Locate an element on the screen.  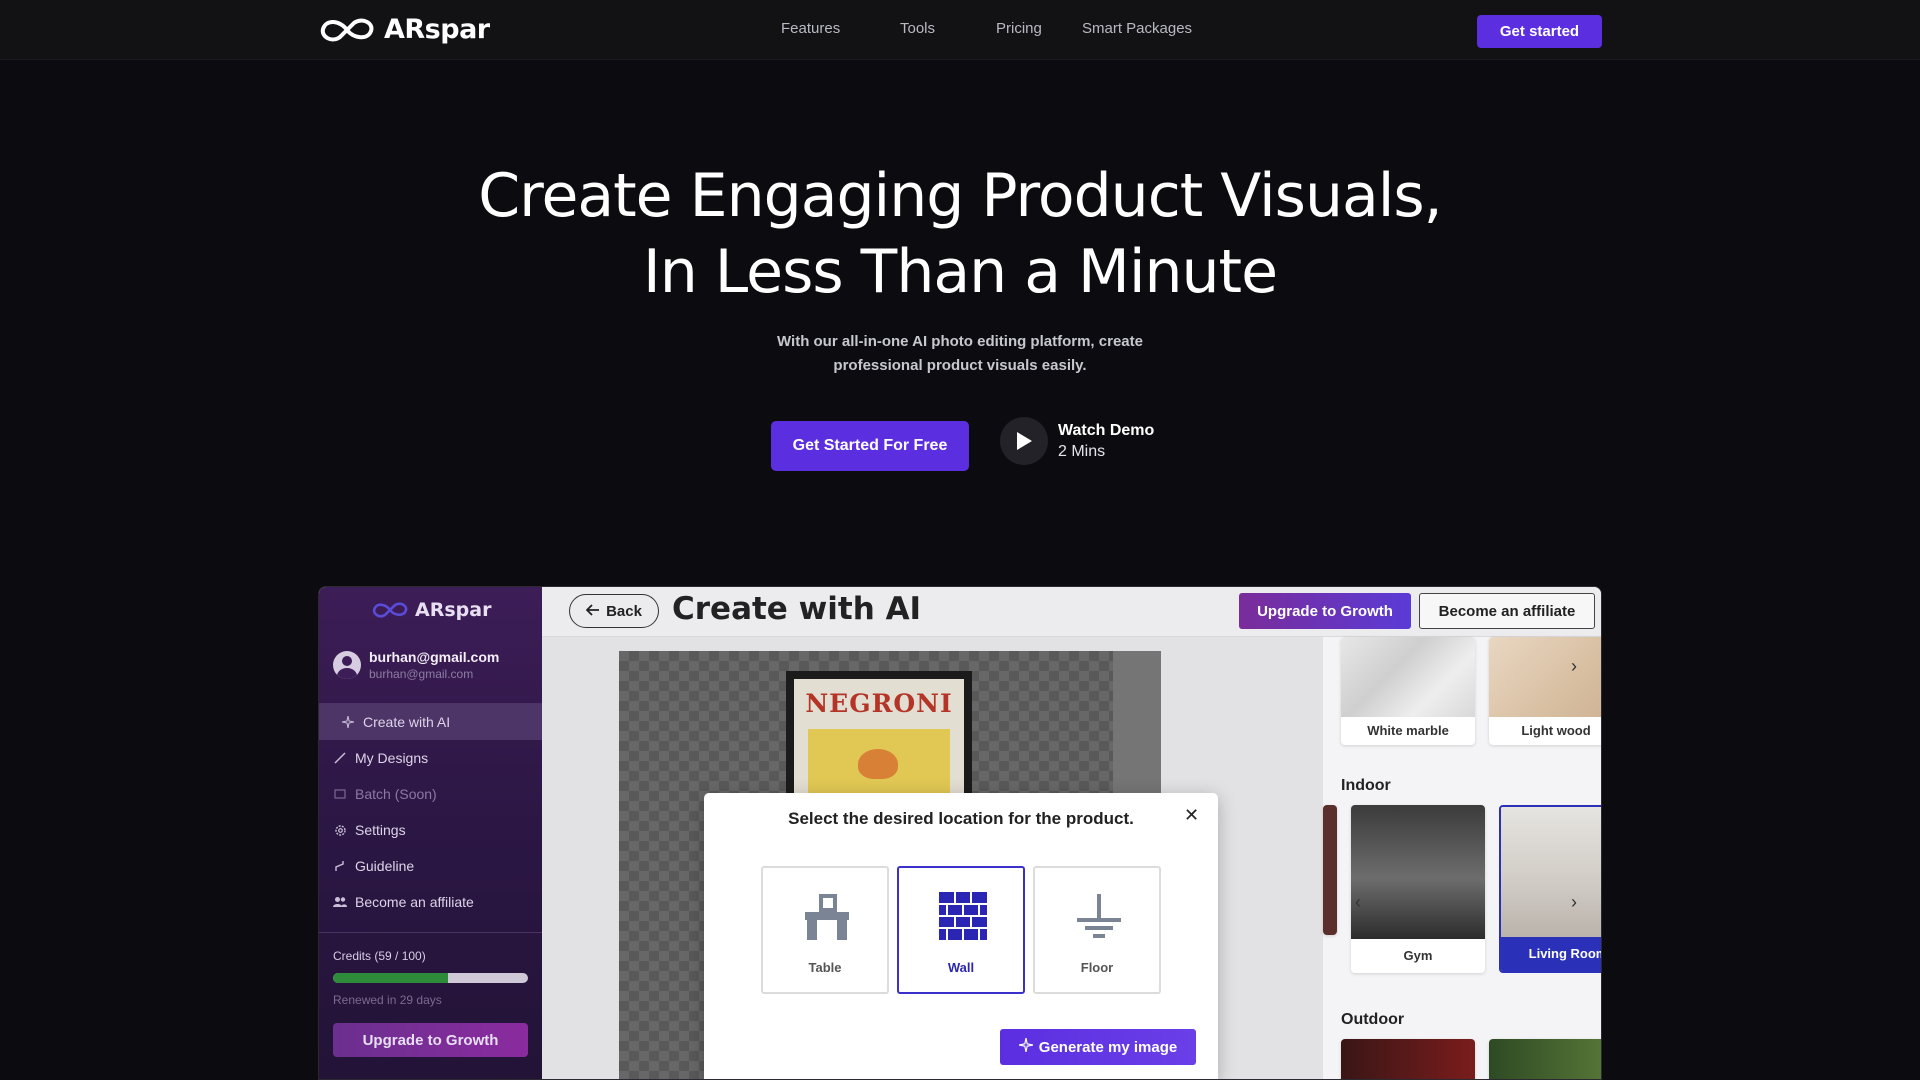
indoor-gym: Gym is located at coordinates (1418, 889).